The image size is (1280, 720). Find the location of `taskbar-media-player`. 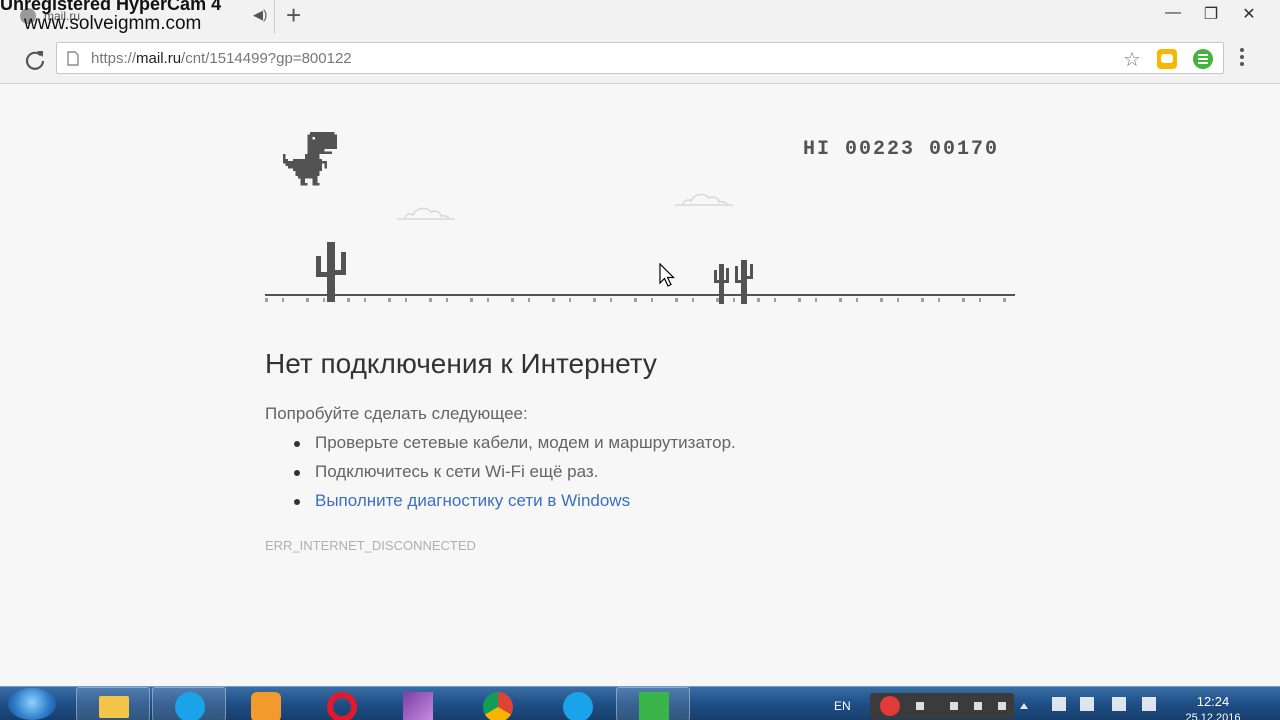

taskbar-media-player is located at coordinates (265, 703).